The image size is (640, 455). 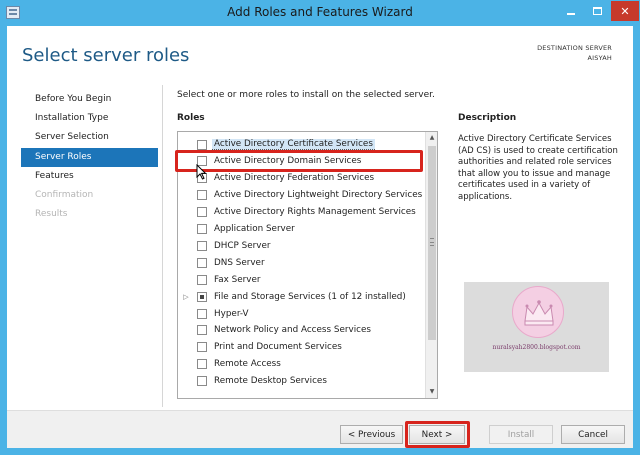 I want to click on close-icon: ✕, so click(x=625, y=11).